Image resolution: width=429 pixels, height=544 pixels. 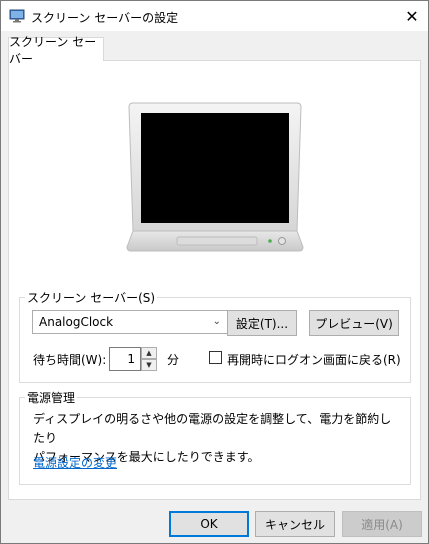 I want to click on wait-unit-label: 分, so click(x=173, y=360).